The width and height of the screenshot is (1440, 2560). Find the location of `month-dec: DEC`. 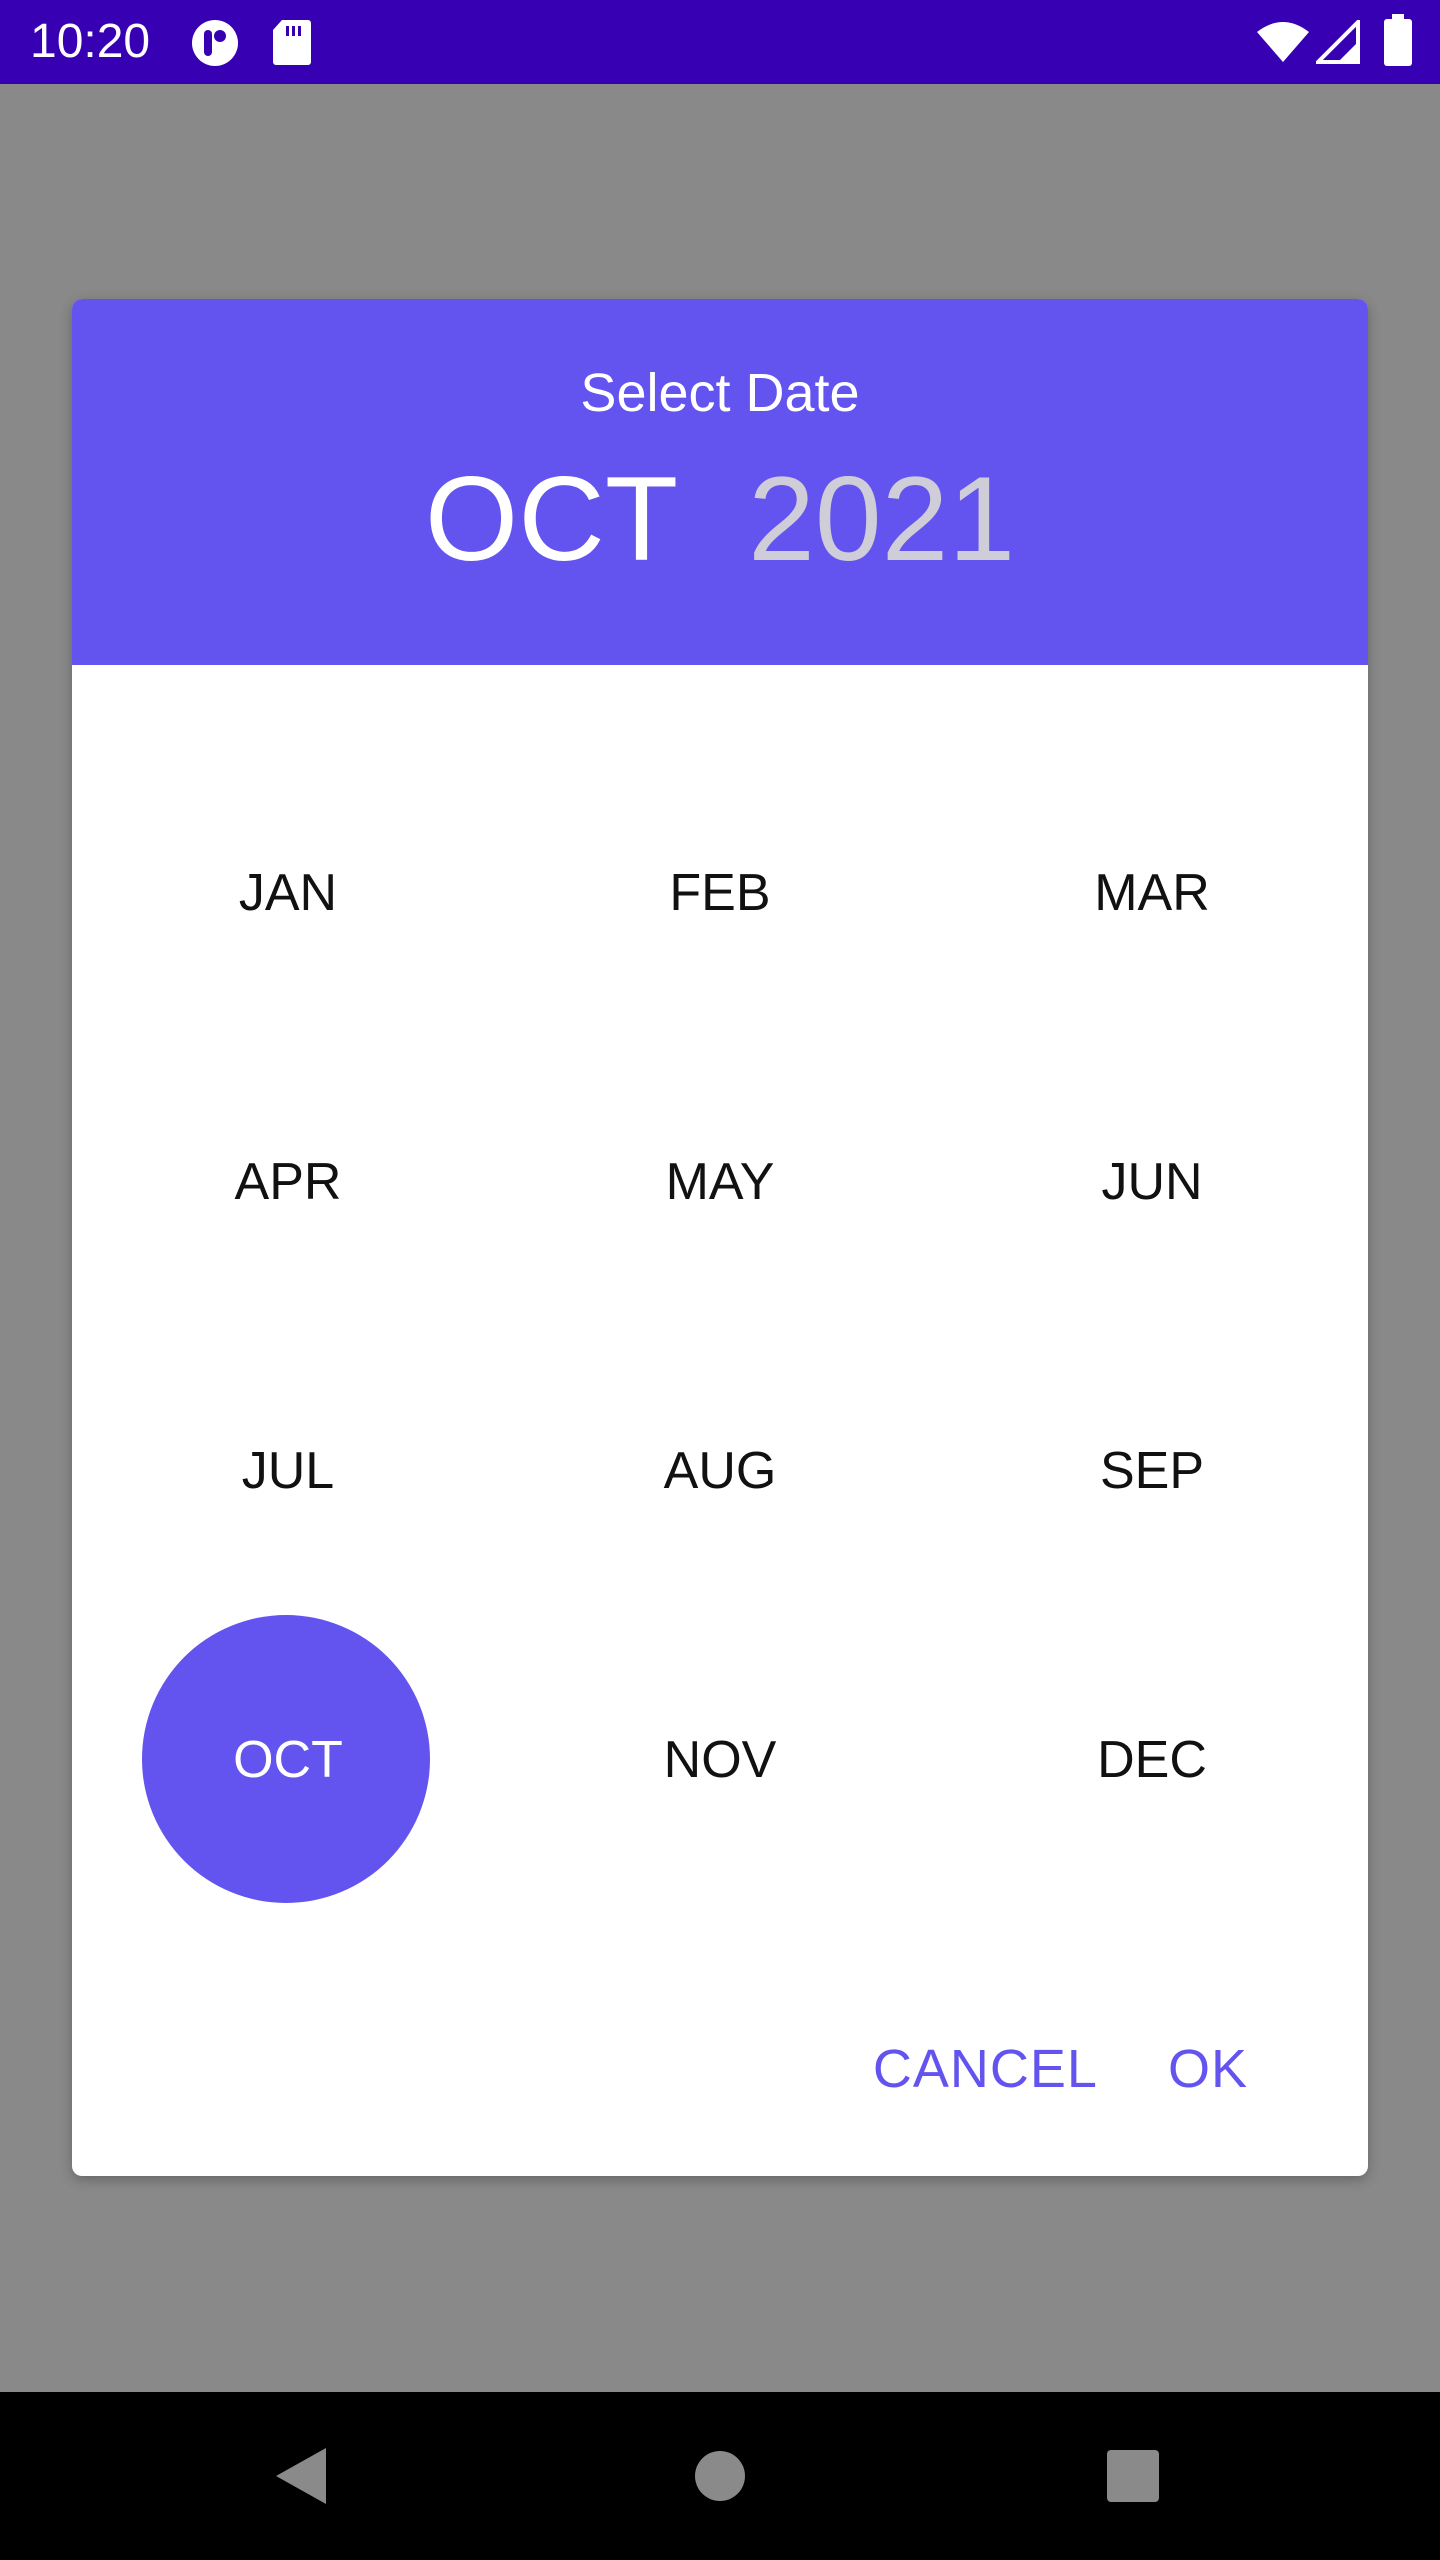

month-dec: DEC is located at coordinates (1152, 1759).